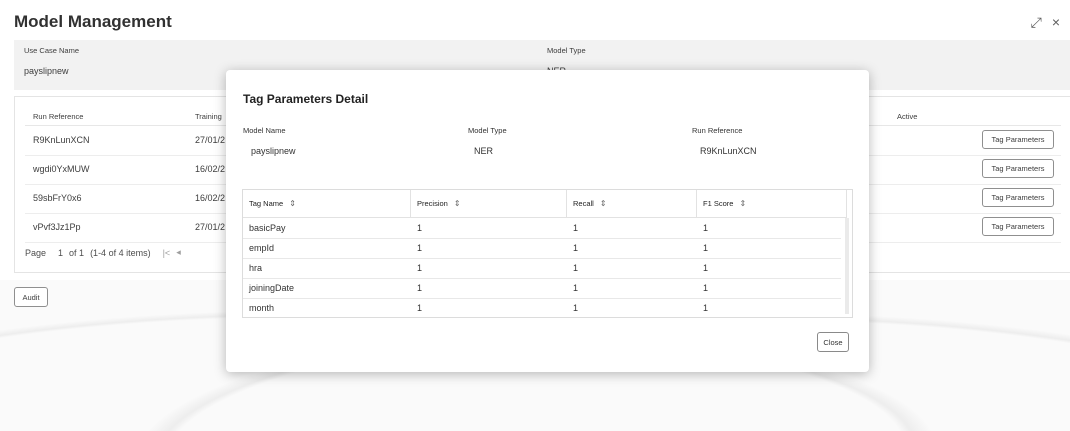 Image resolution: width=1070 pixels, height=431 pixels. What do you see at coordinates (542, 268) in the screenshot?
I see `table-row: hra 1 1 1` at bounding box center [542, 268].